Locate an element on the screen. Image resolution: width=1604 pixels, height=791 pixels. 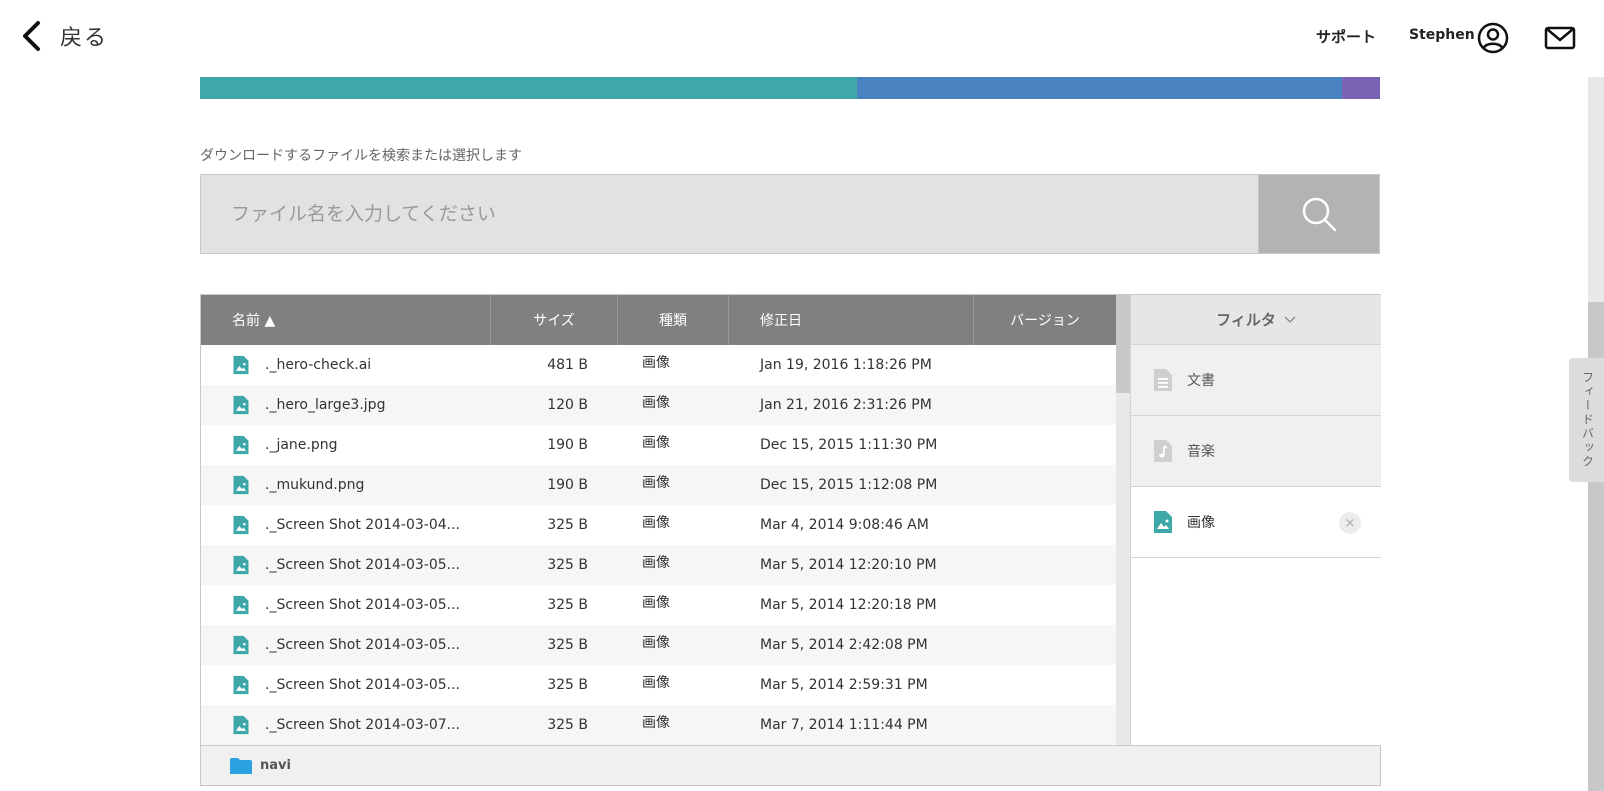
file-name: ._mukund.png is located at coordinates (315, 485).